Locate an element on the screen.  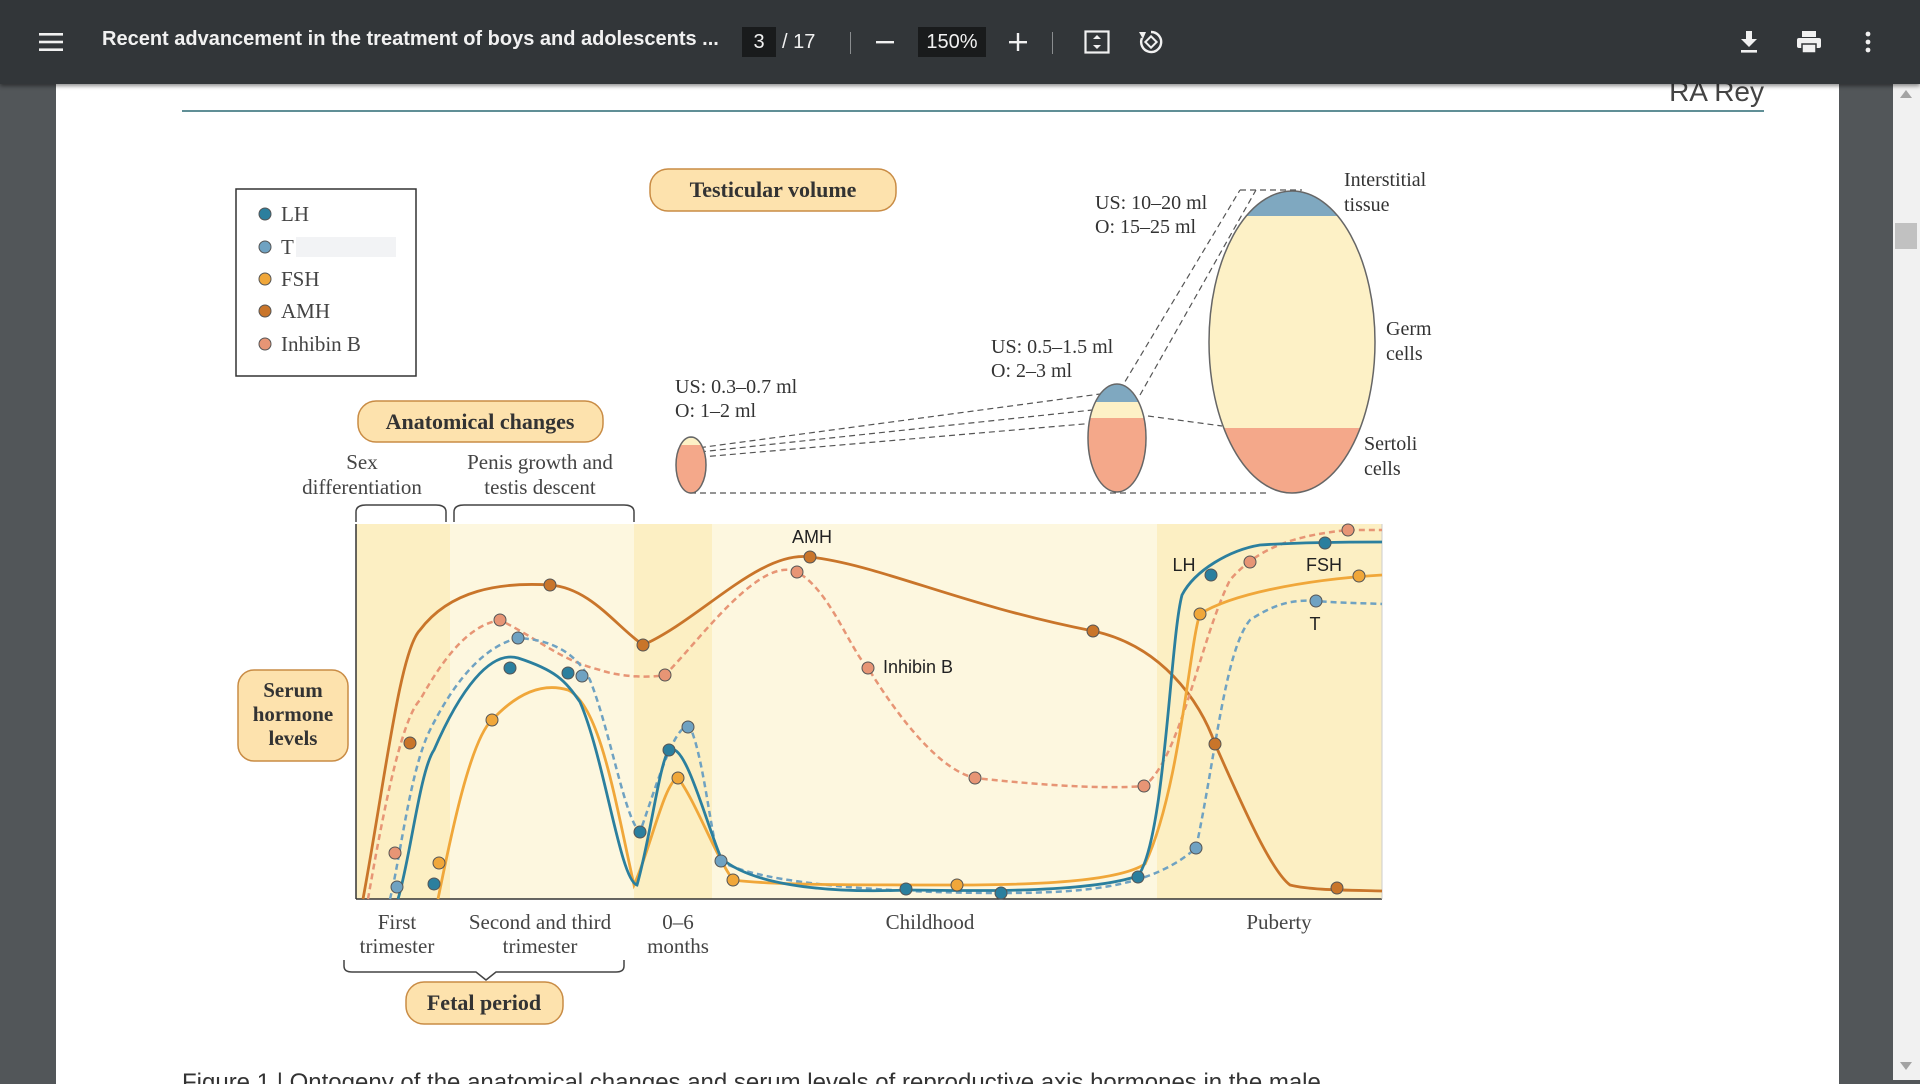
fit-page-icon is located at coordinates (1097, 42).